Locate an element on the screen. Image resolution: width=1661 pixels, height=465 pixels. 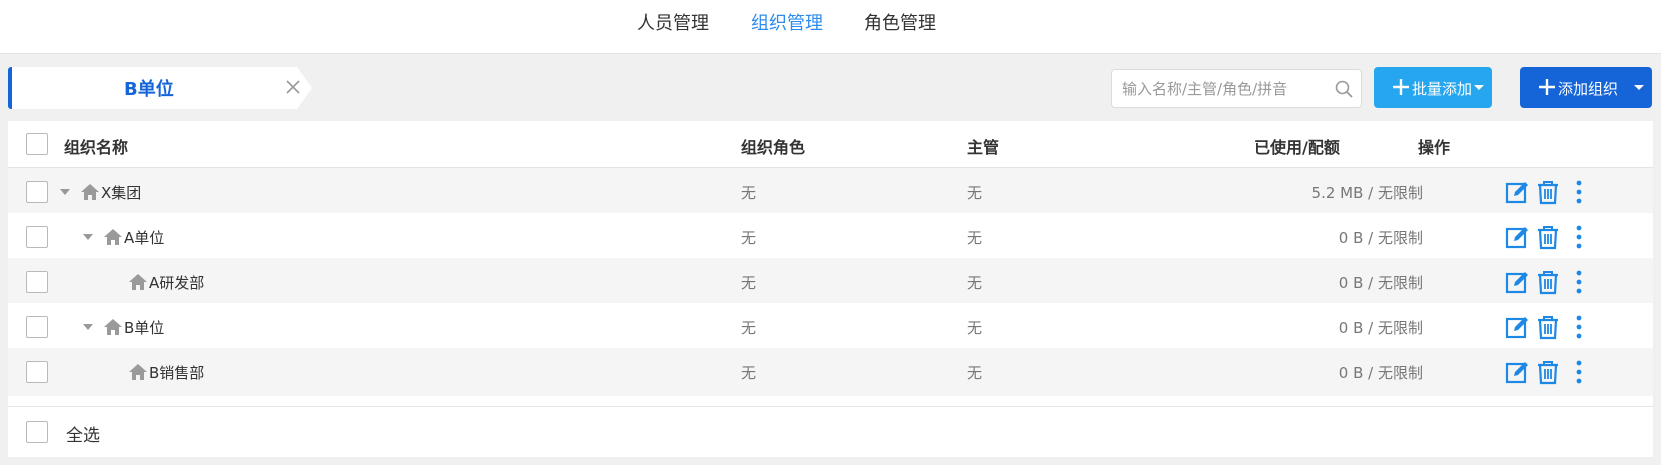
table-row: A研发部 无 无 0 B / 无限制 is located at coordinates (830, 282).